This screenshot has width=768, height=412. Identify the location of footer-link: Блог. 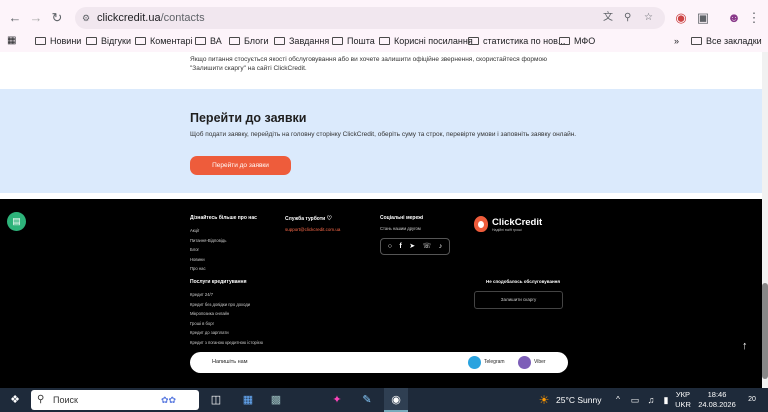
(223, 250).